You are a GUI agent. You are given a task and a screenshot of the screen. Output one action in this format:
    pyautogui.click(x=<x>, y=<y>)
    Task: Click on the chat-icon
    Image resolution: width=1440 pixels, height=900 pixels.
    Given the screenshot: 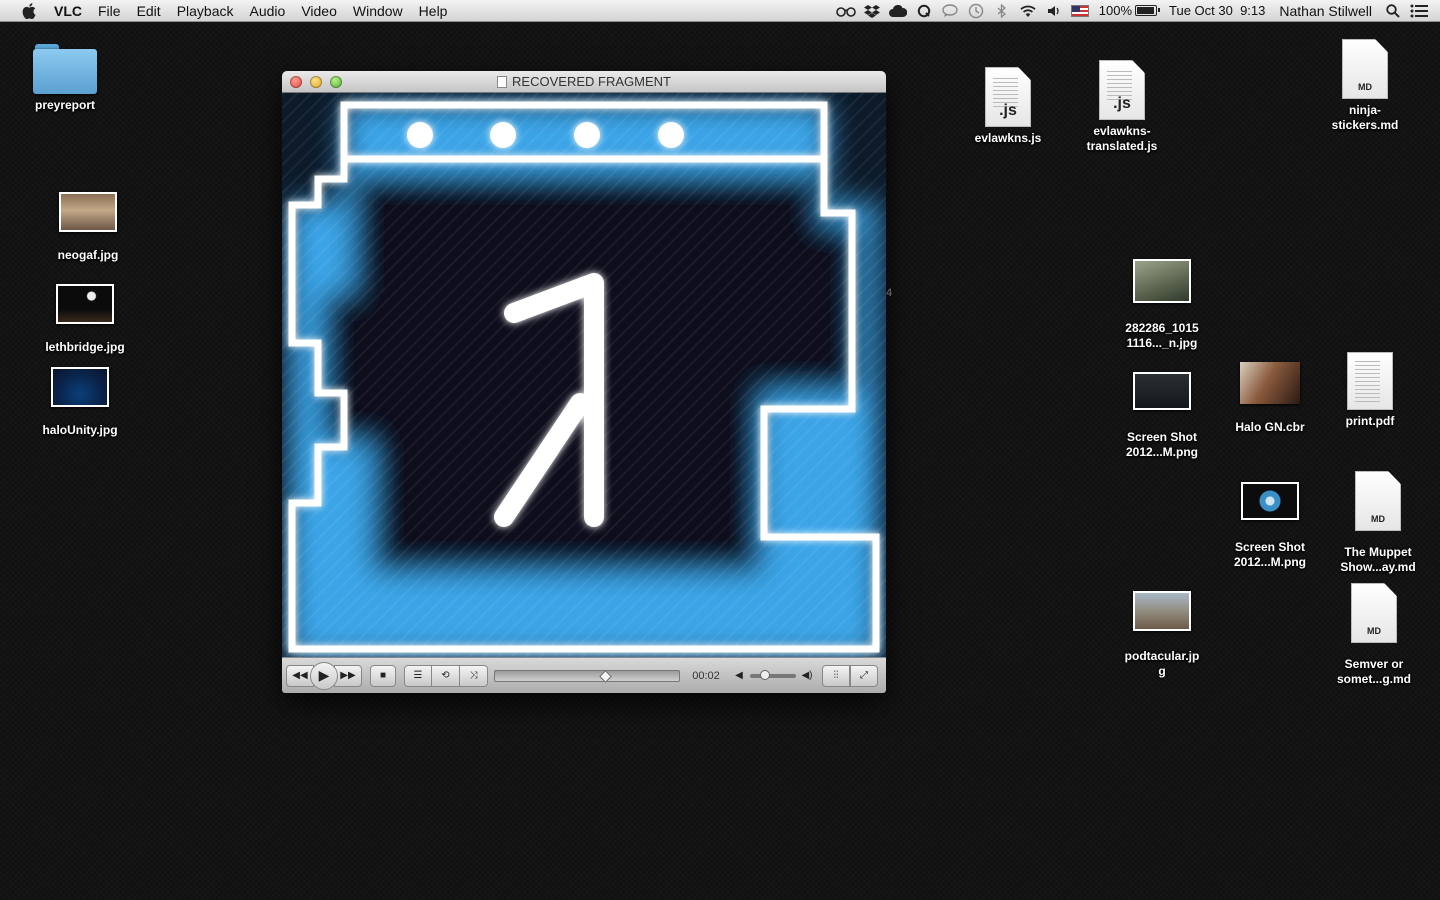 What is the action you would take?
    pyautogui.click(x=950, y=11)
    